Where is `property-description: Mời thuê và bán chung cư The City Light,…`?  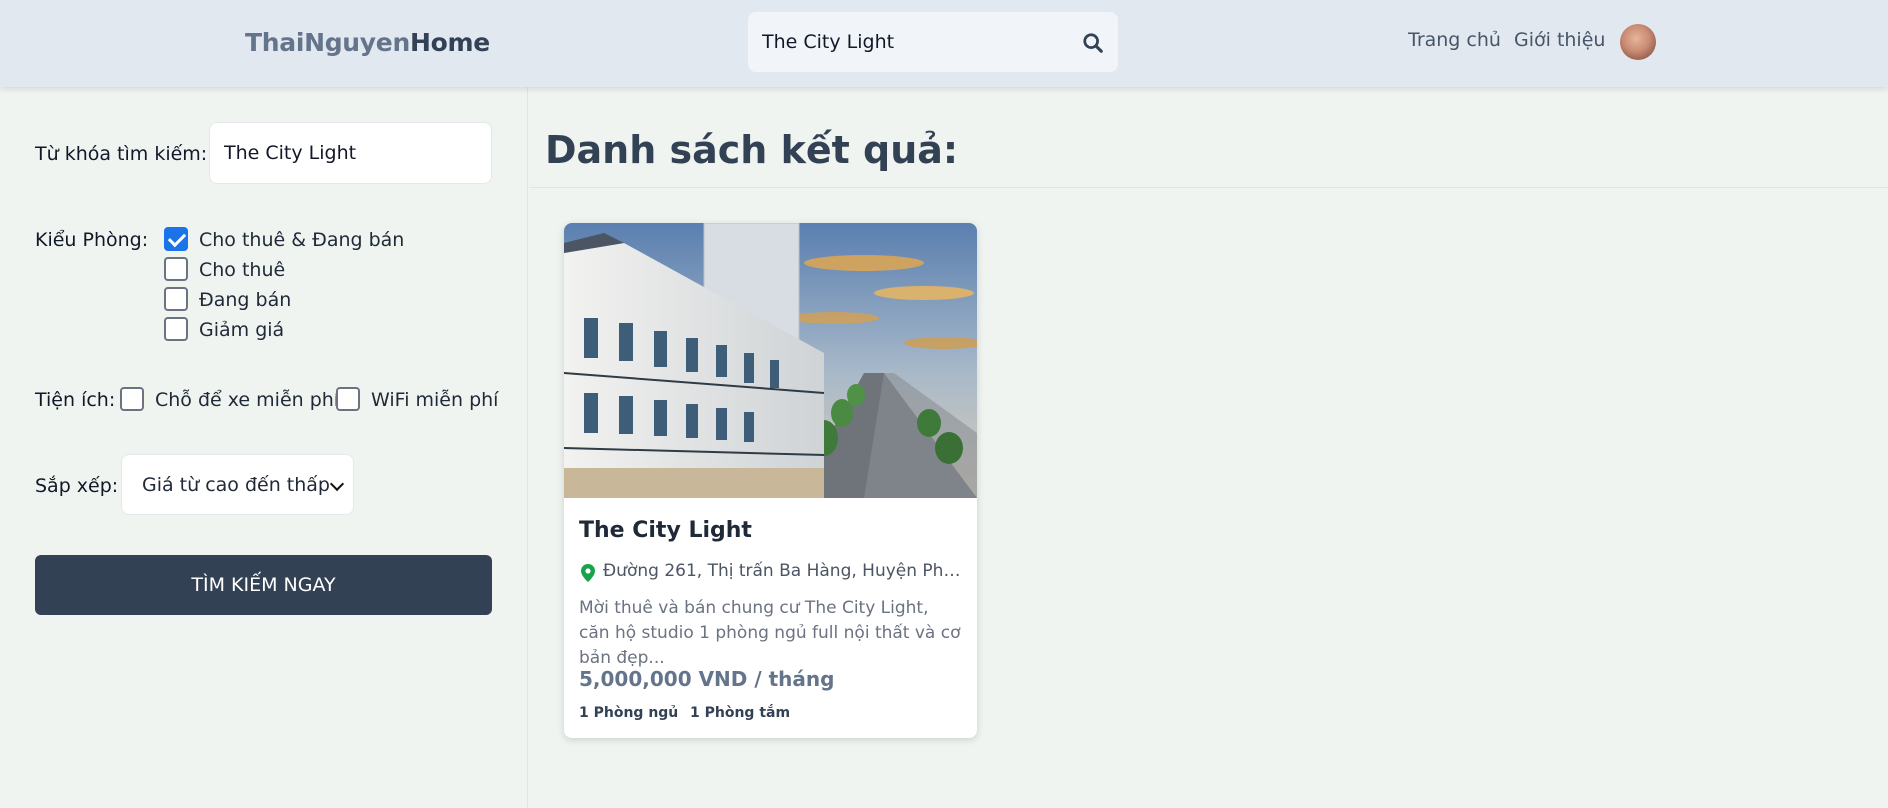
property-description: Mời thuê và bán chung cư The City Light,… is located at coordinates (770, 633).